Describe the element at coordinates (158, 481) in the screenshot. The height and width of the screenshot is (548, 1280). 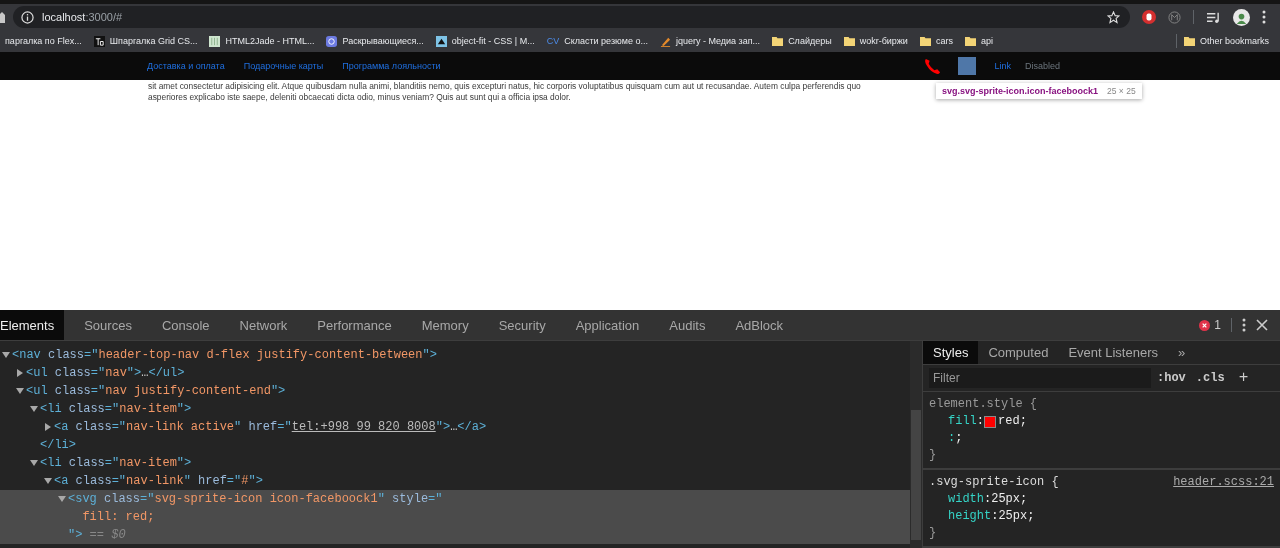
I see `dom-node-text: <a class="nav-link" href="#">` at that location.